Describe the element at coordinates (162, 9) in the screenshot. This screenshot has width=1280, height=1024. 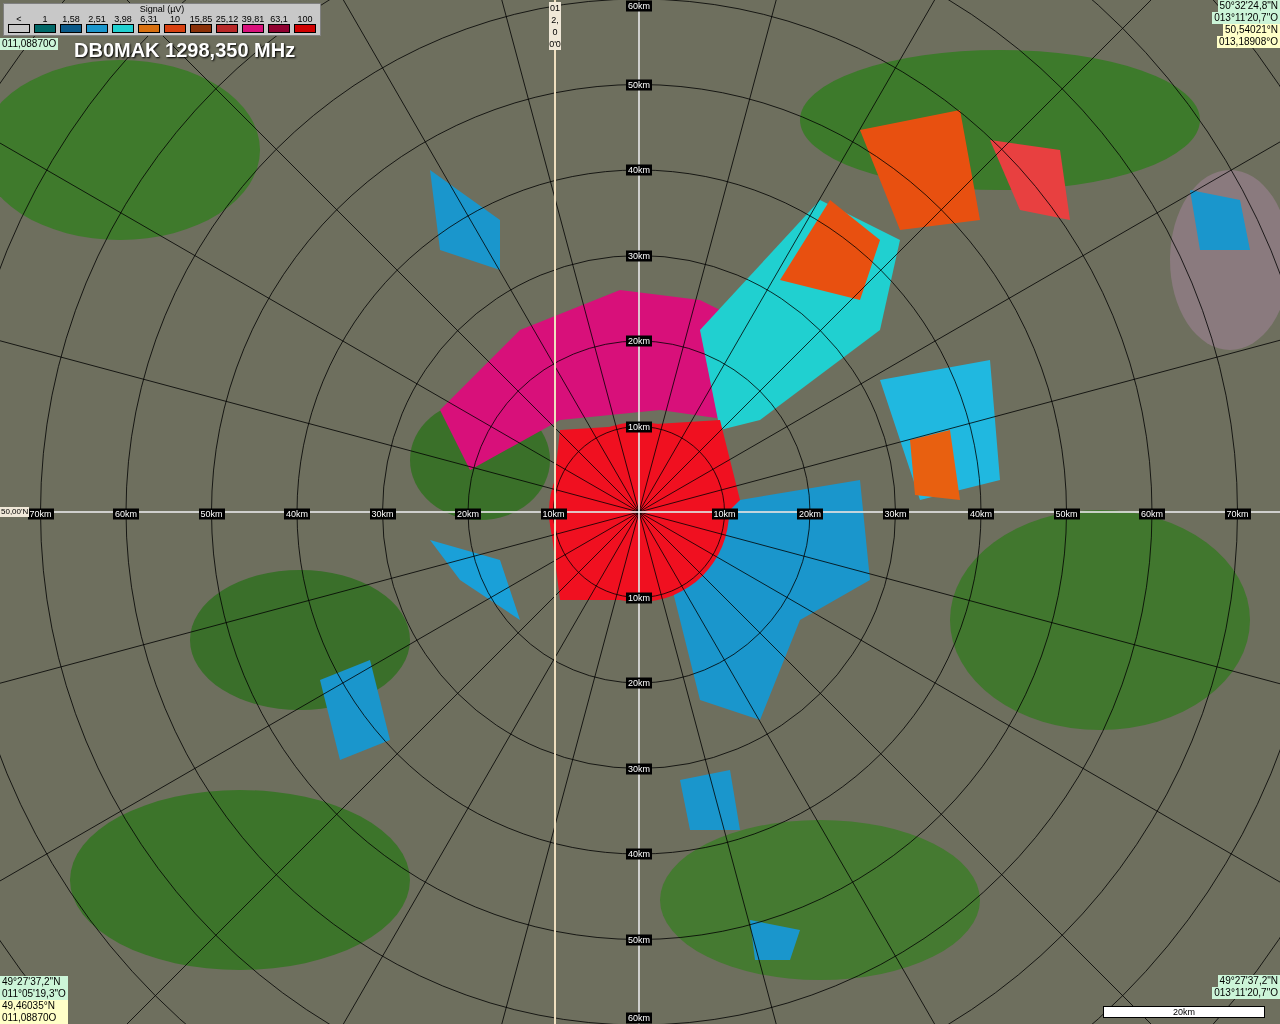
I see `legend-title: Signal (µV)` at that location.